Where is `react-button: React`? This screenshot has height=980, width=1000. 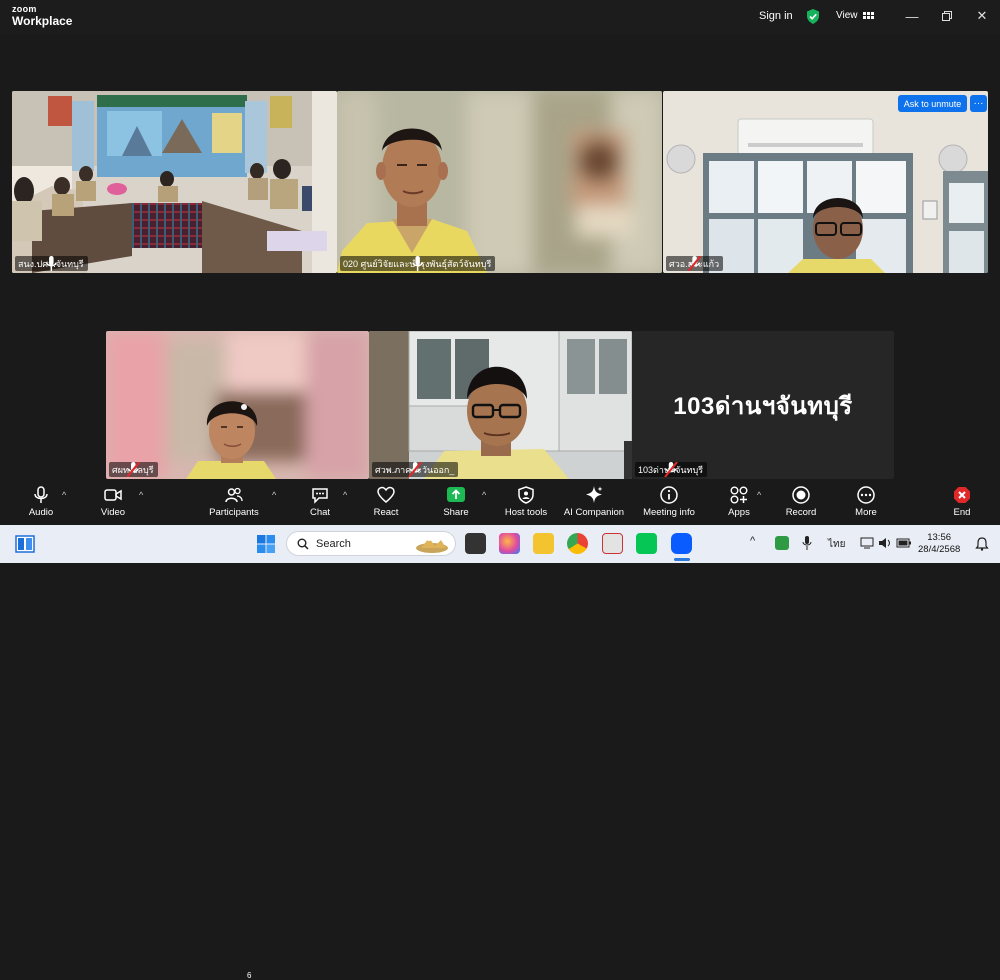
react-button: React is located at coordinates (386, 502).